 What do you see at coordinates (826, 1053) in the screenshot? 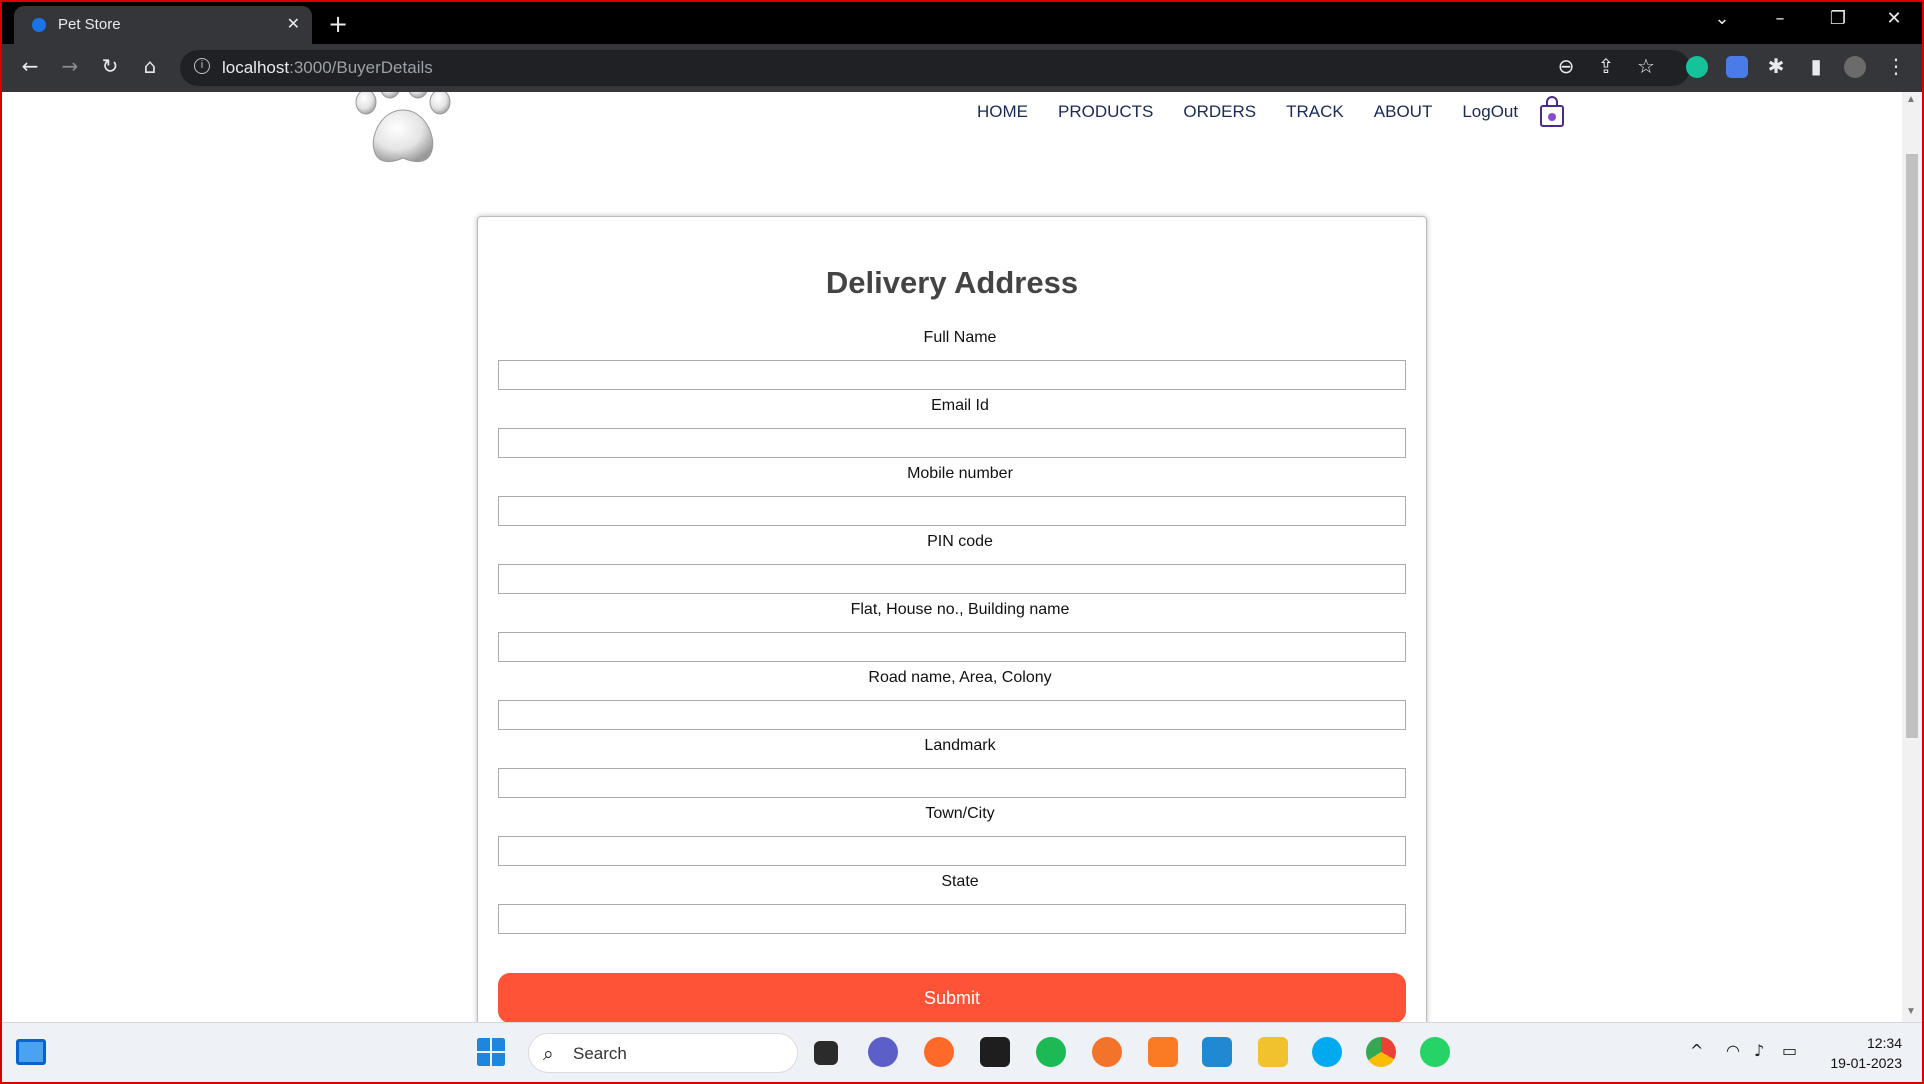
I see `task-view-icon` at bounding box center [826, 1053].